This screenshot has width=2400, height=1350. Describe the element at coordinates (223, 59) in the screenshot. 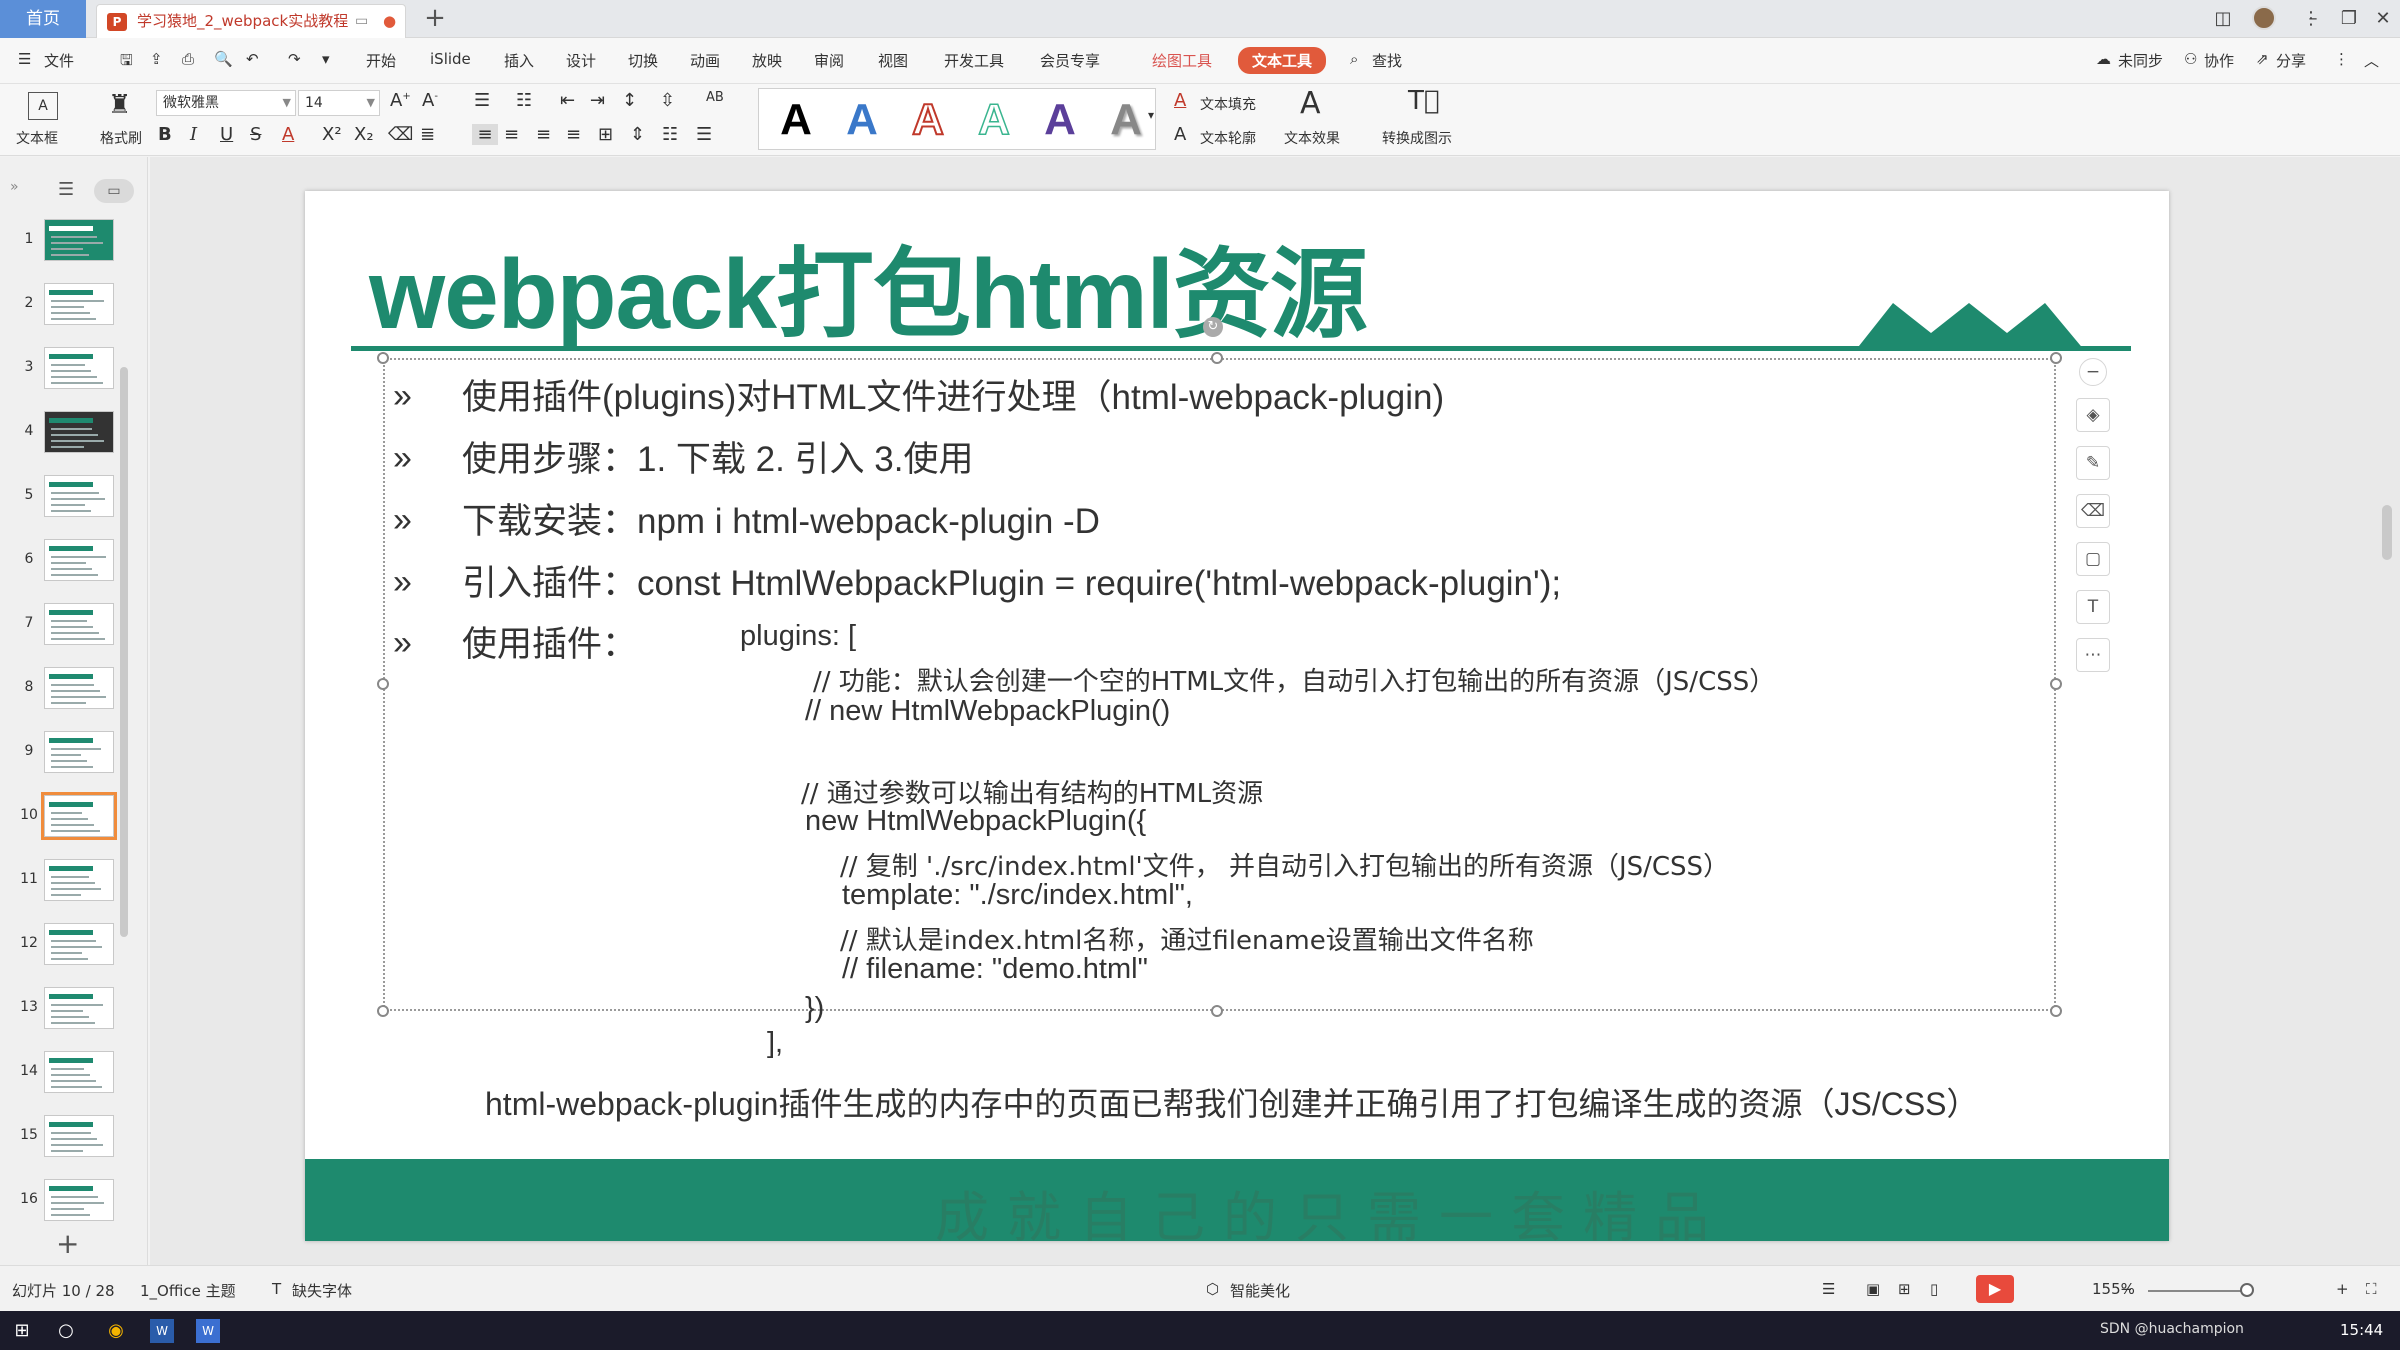

I see `print-preview-icon: 🔍` at that location.